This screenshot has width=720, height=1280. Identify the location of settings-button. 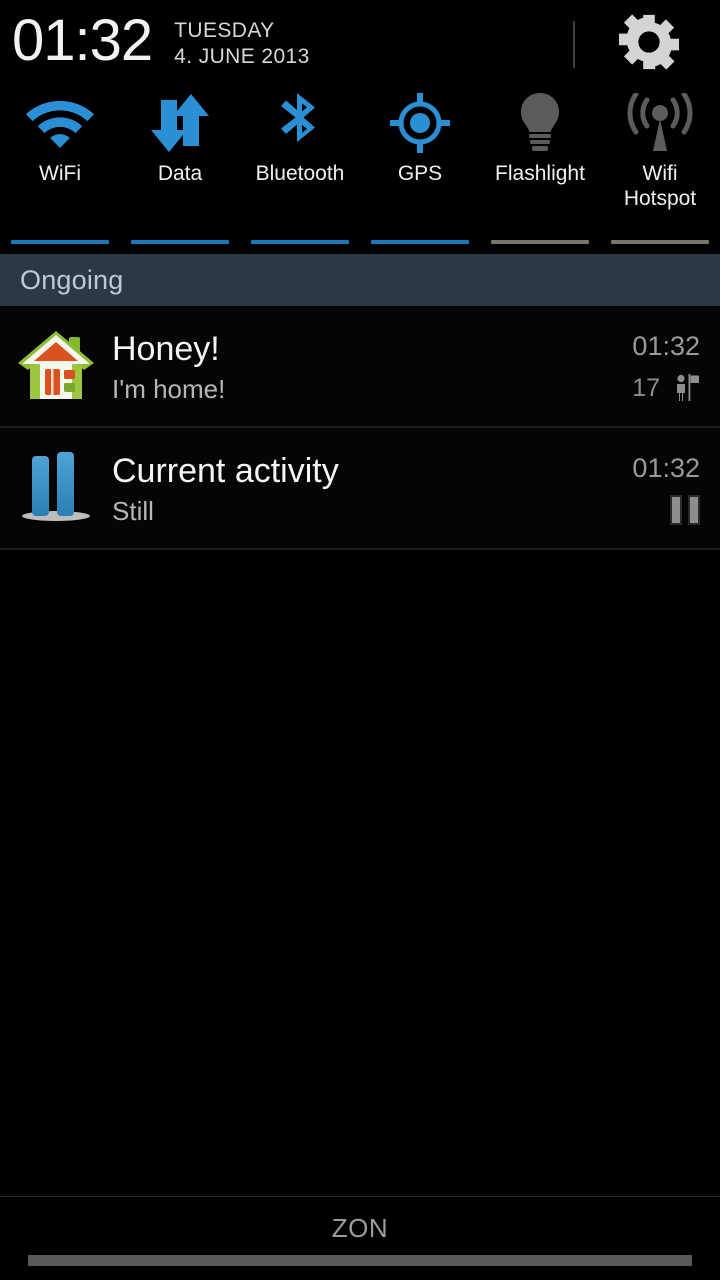
(649, 42).